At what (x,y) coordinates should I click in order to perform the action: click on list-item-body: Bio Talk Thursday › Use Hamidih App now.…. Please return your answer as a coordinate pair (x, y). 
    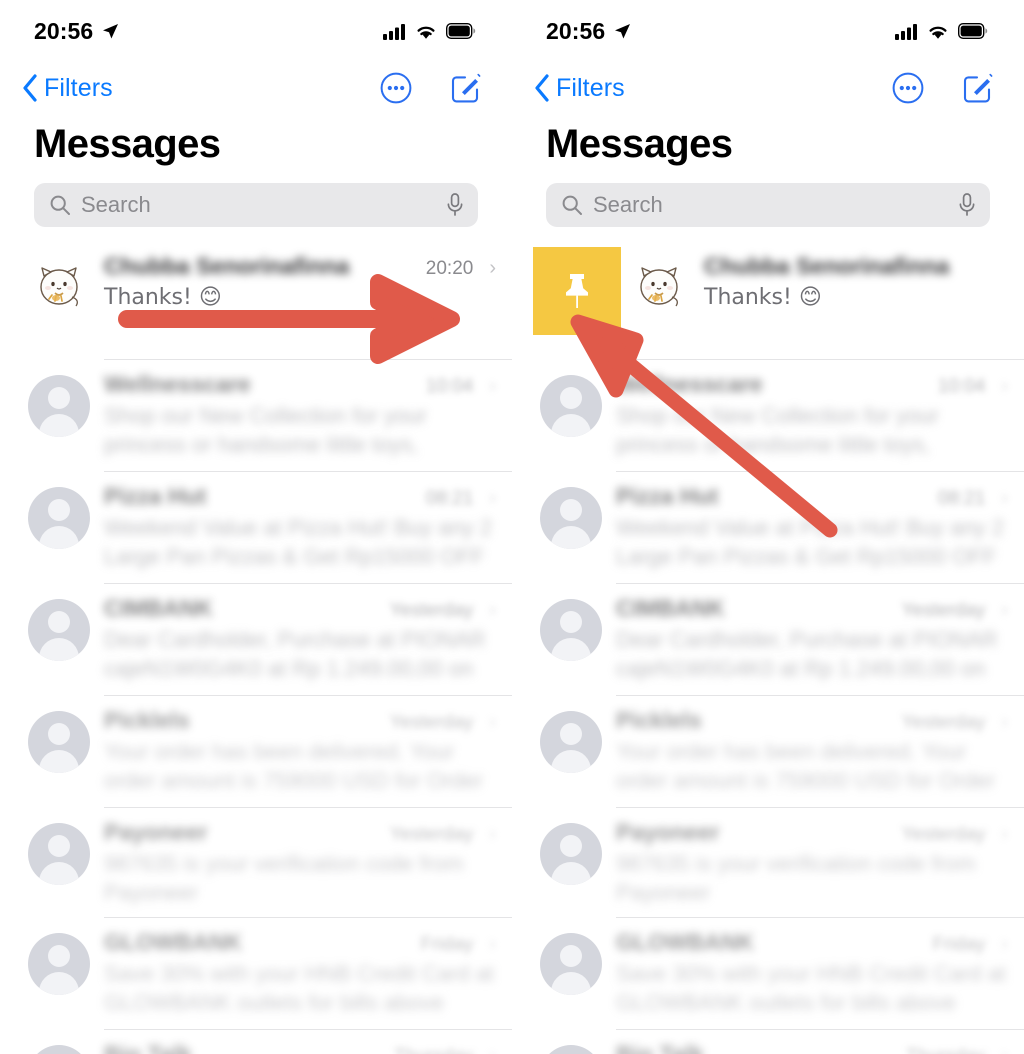
    Looking at the image, I should click on (812, 1046).